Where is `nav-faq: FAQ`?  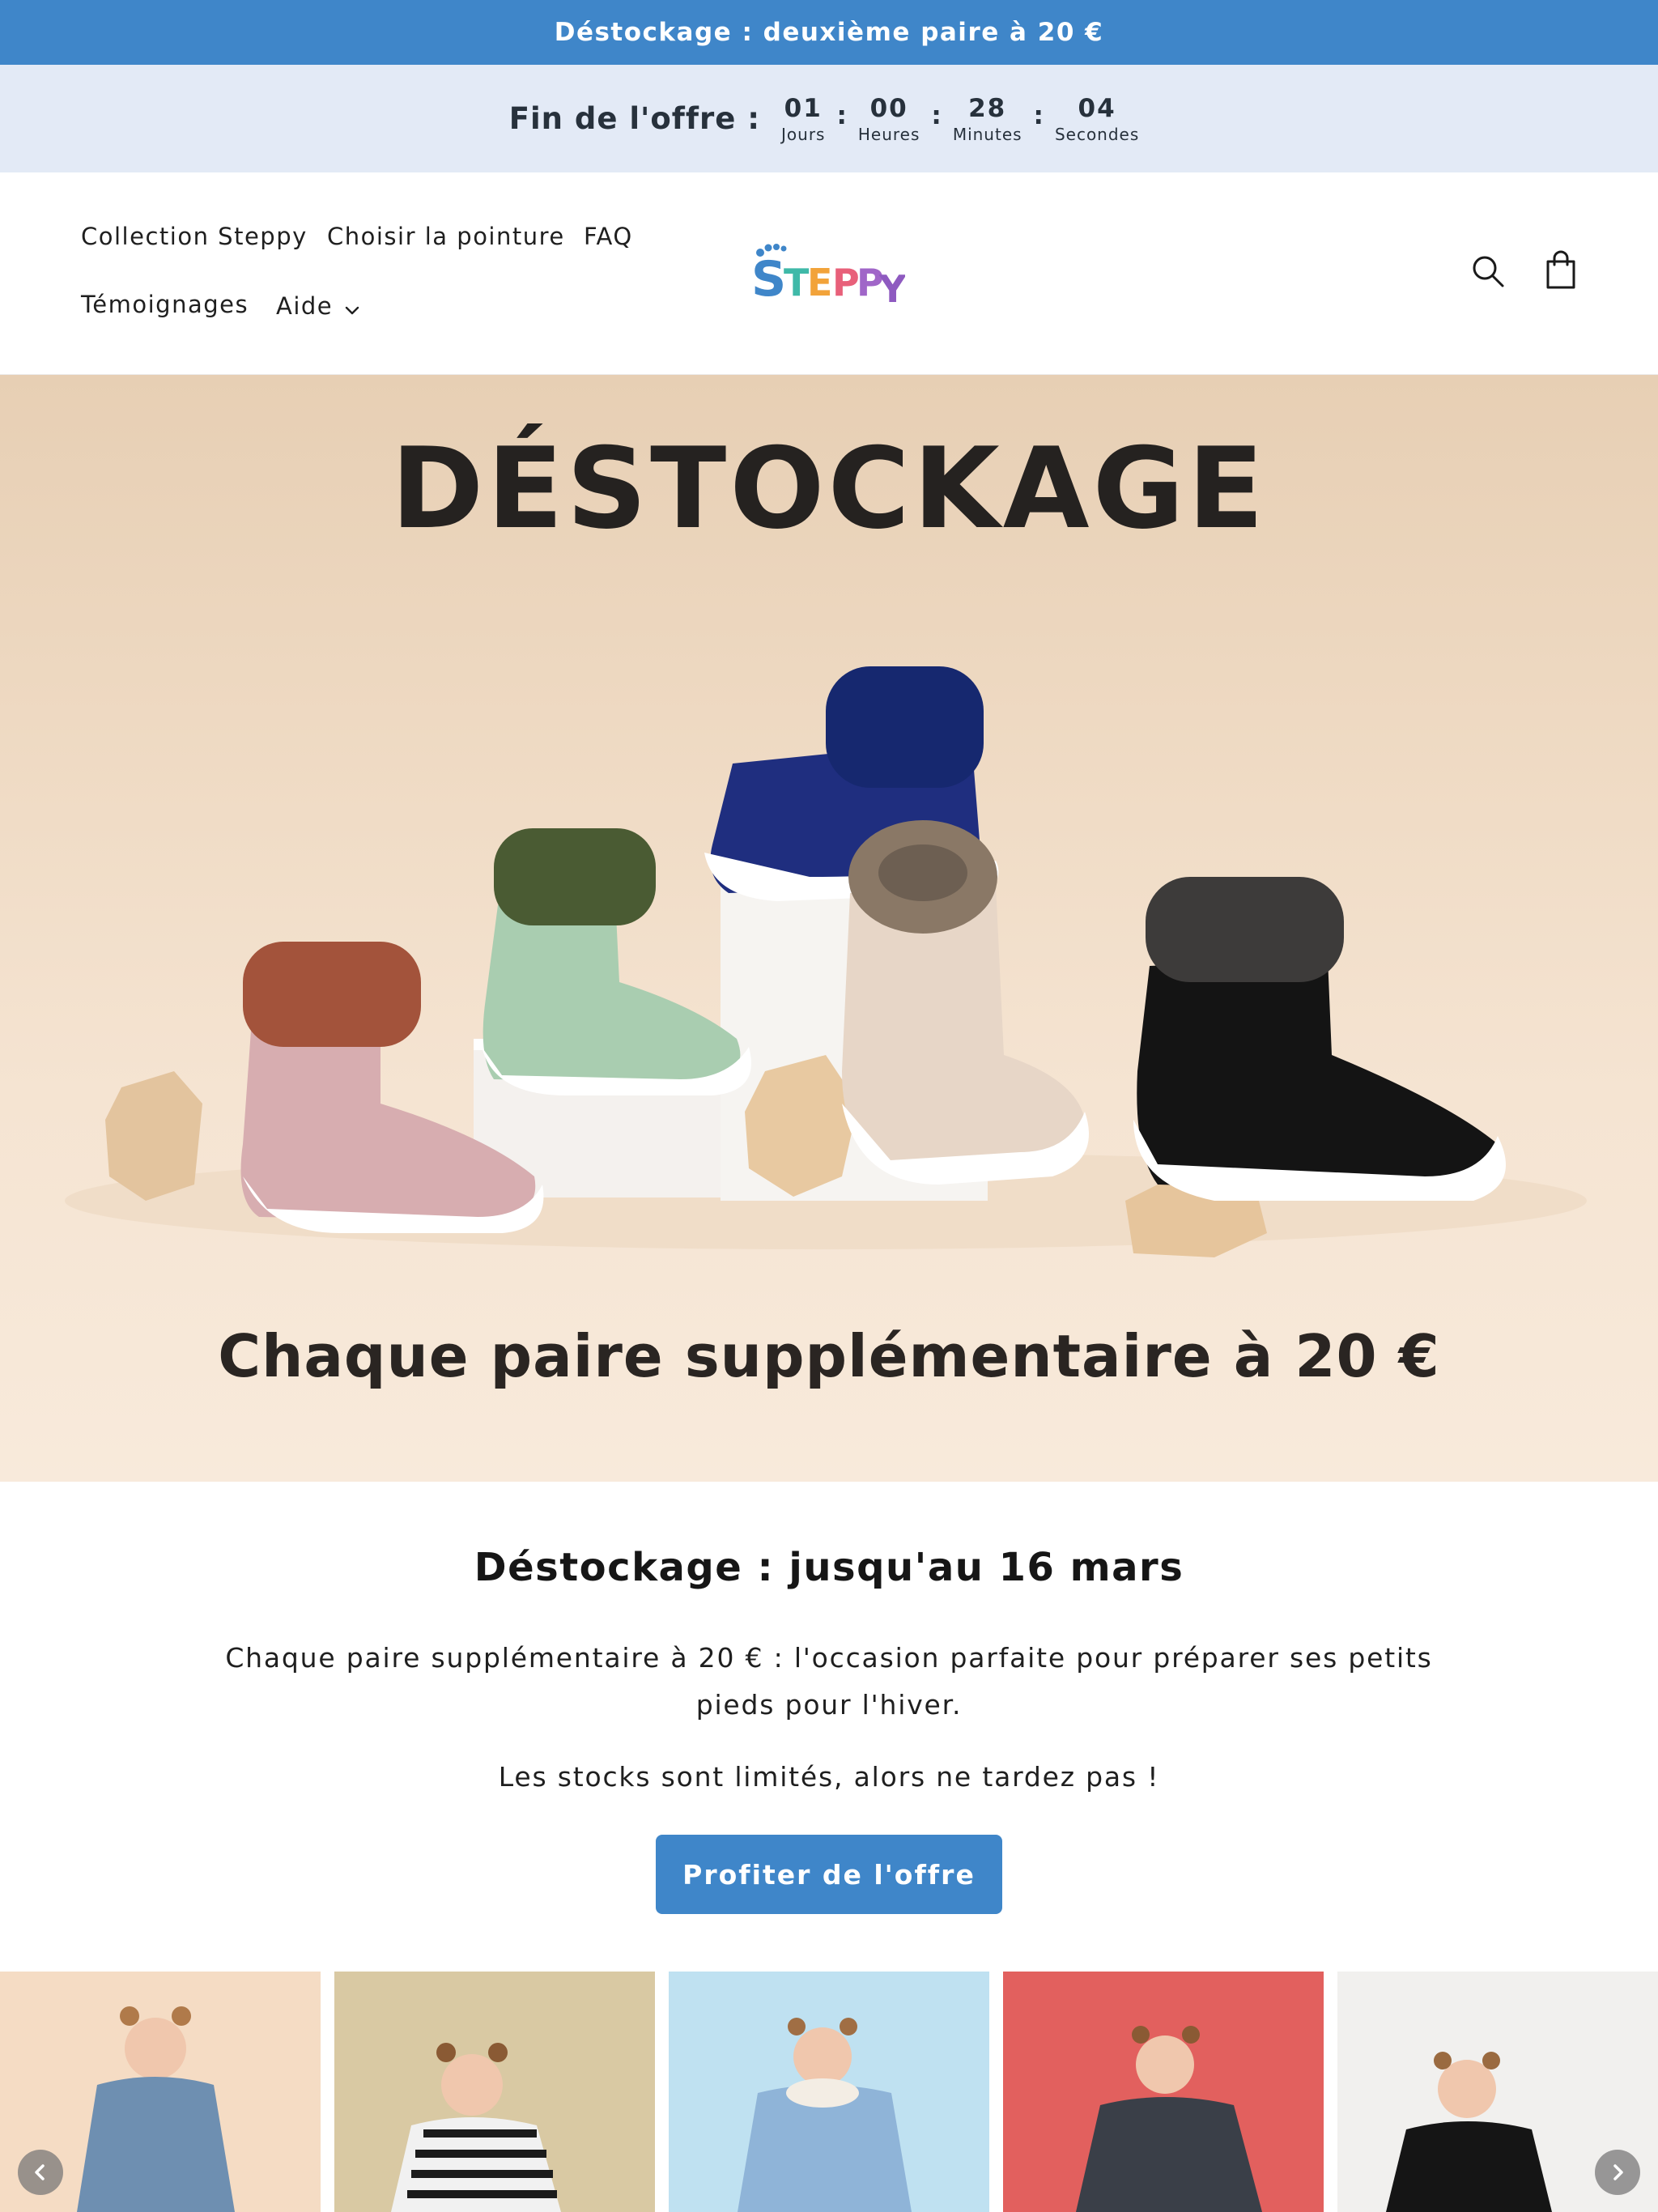
nav-faq: FAQ is located at coordinates (608, 236).